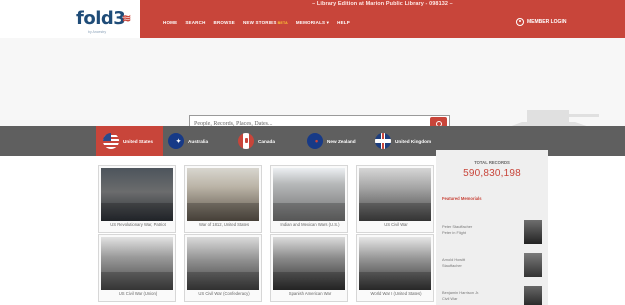 Image resolution: width=625 pixels, height=305 pixels. Describe the element at coordinates (170, 23) in the screenshot. I see `nav-home: HOME` at that location.